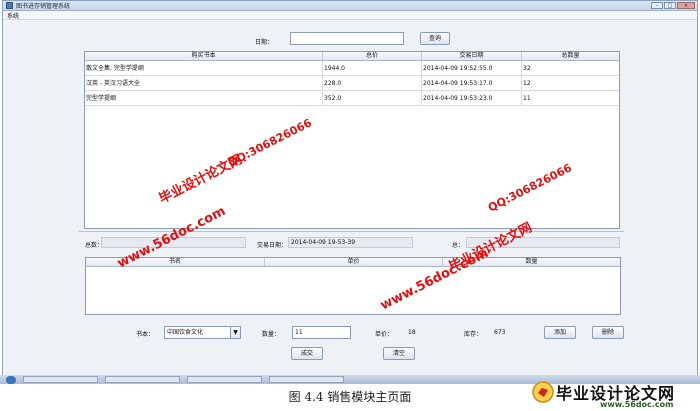 The width and height of the screenshot is (700, 411). Describe the element at coordinates (637, 404) in the screenshot. I see `logo-url: www.56doc.com` at that location.